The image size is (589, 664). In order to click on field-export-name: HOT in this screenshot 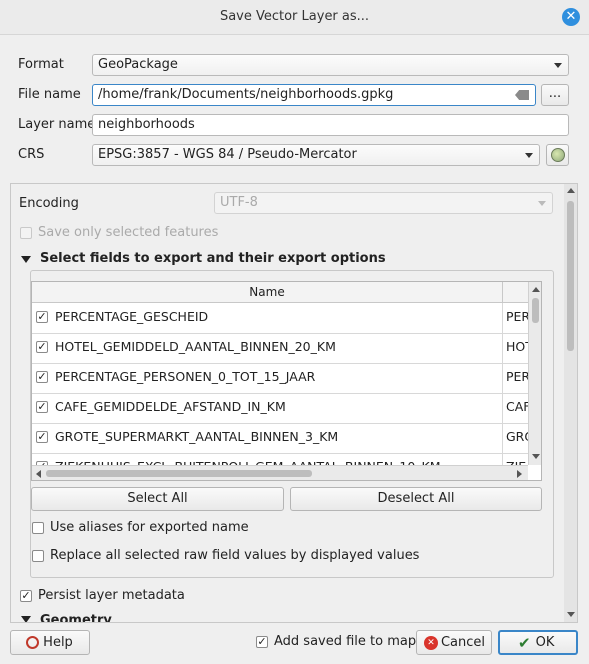, I will do `click(517, 346)`.